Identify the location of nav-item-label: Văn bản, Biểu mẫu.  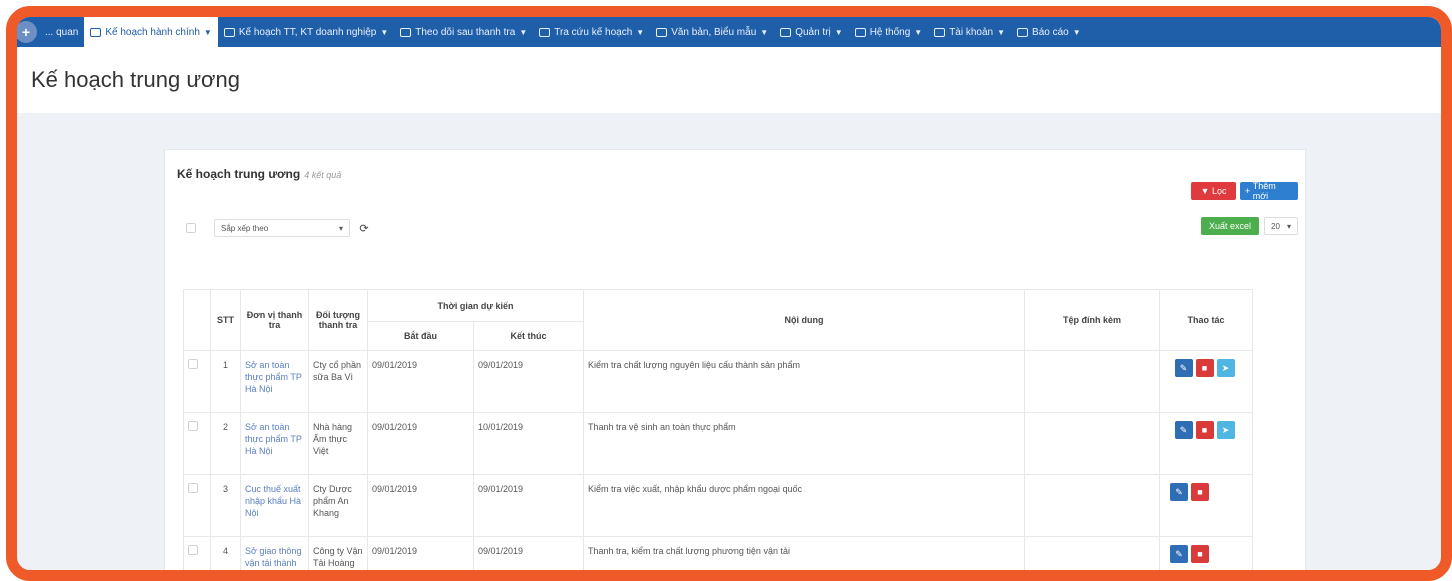
(714, 32).